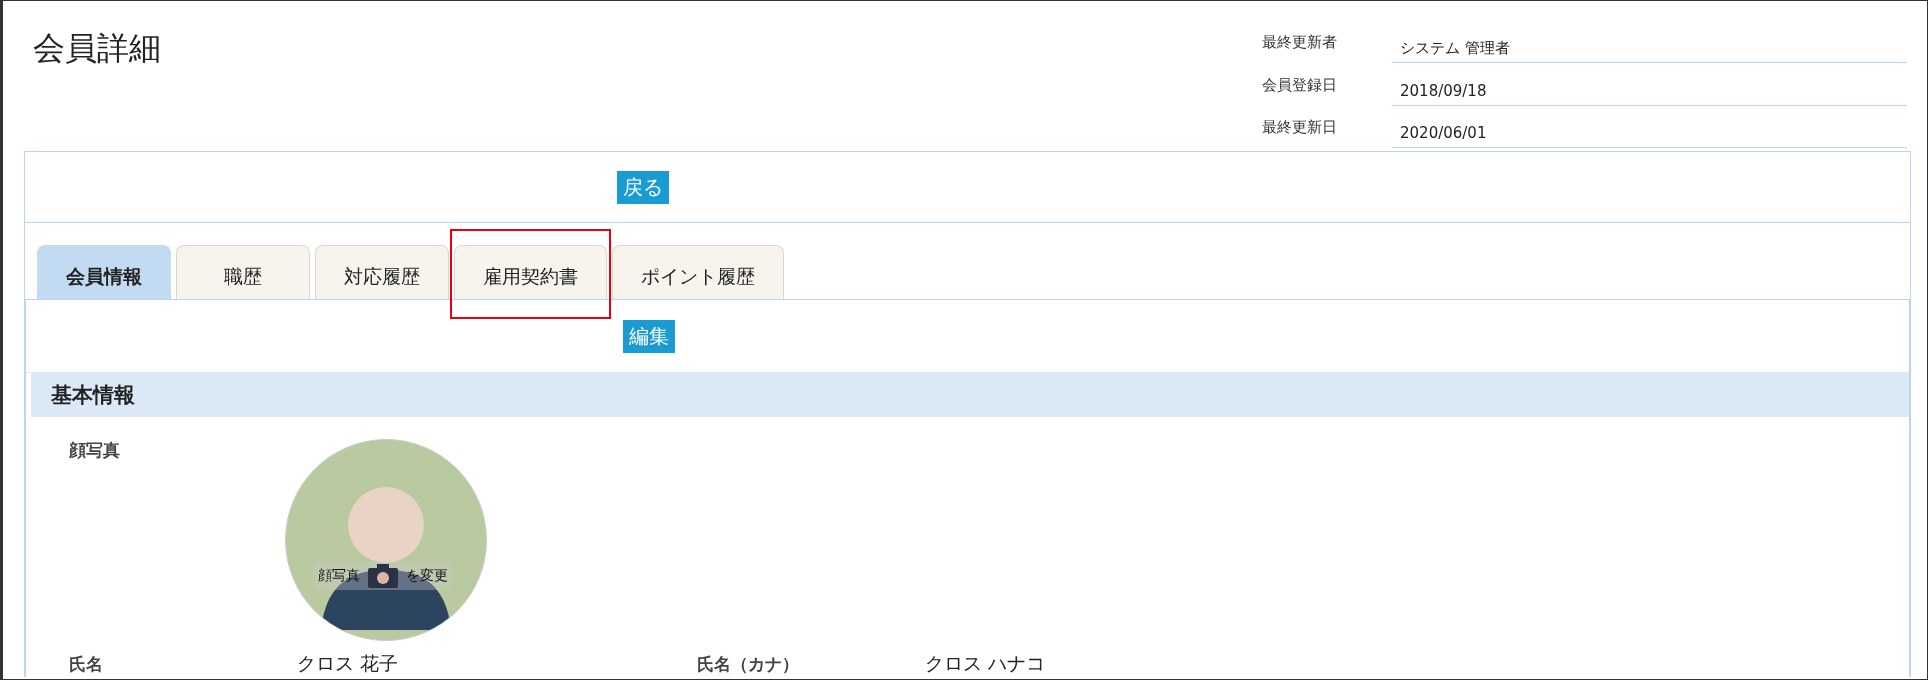 The image size is (1928, 680). Describe the element at coordinates (382, 272) in the screenshot. I see `tab: 対応履歴` at that location.